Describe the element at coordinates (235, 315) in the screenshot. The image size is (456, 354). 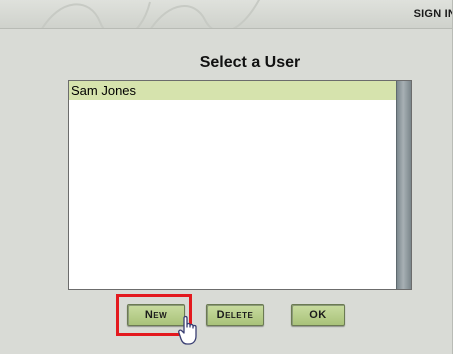
I see `delete-button: Delete` at that location.